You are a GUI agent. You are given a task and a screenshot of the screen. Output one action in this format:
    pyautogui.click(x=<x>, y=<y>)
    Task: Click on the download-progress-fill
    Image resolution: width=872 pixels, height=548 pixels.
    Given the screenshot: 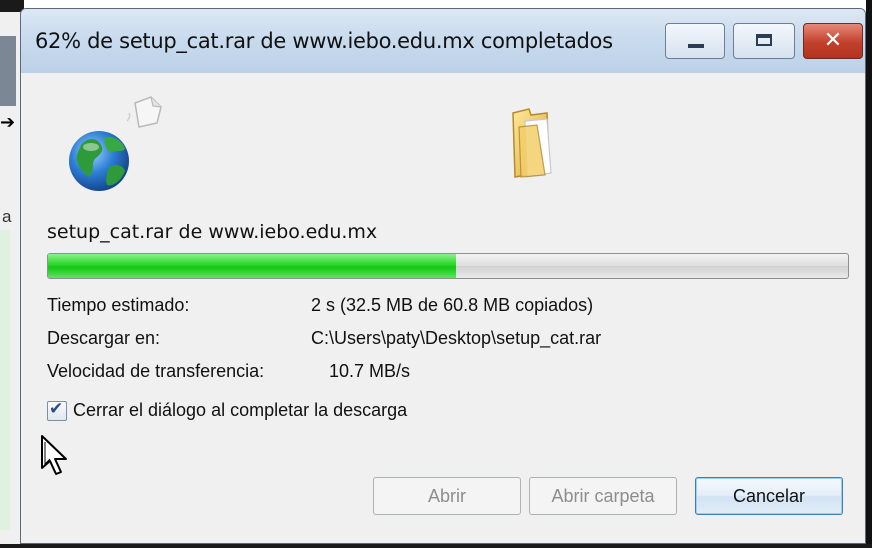 What is the action you would take?
    pyautogui.click(x=252, y=266)
    